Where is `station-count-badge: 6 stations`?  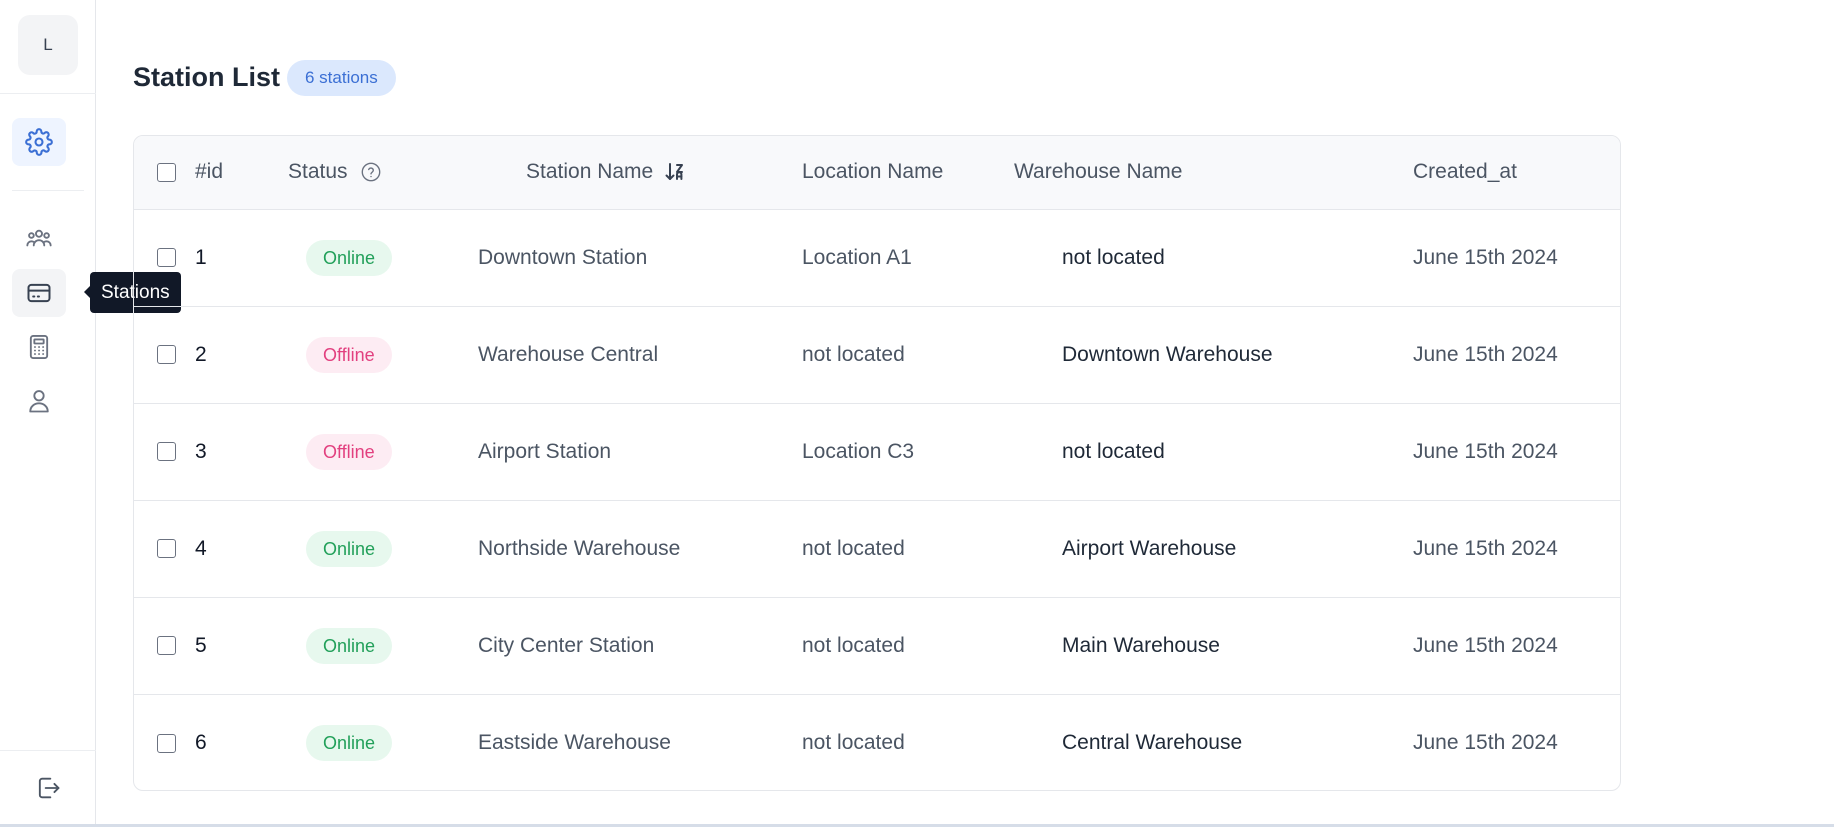 station-count-badge: 6 stations is located at coordinates (341, 78).